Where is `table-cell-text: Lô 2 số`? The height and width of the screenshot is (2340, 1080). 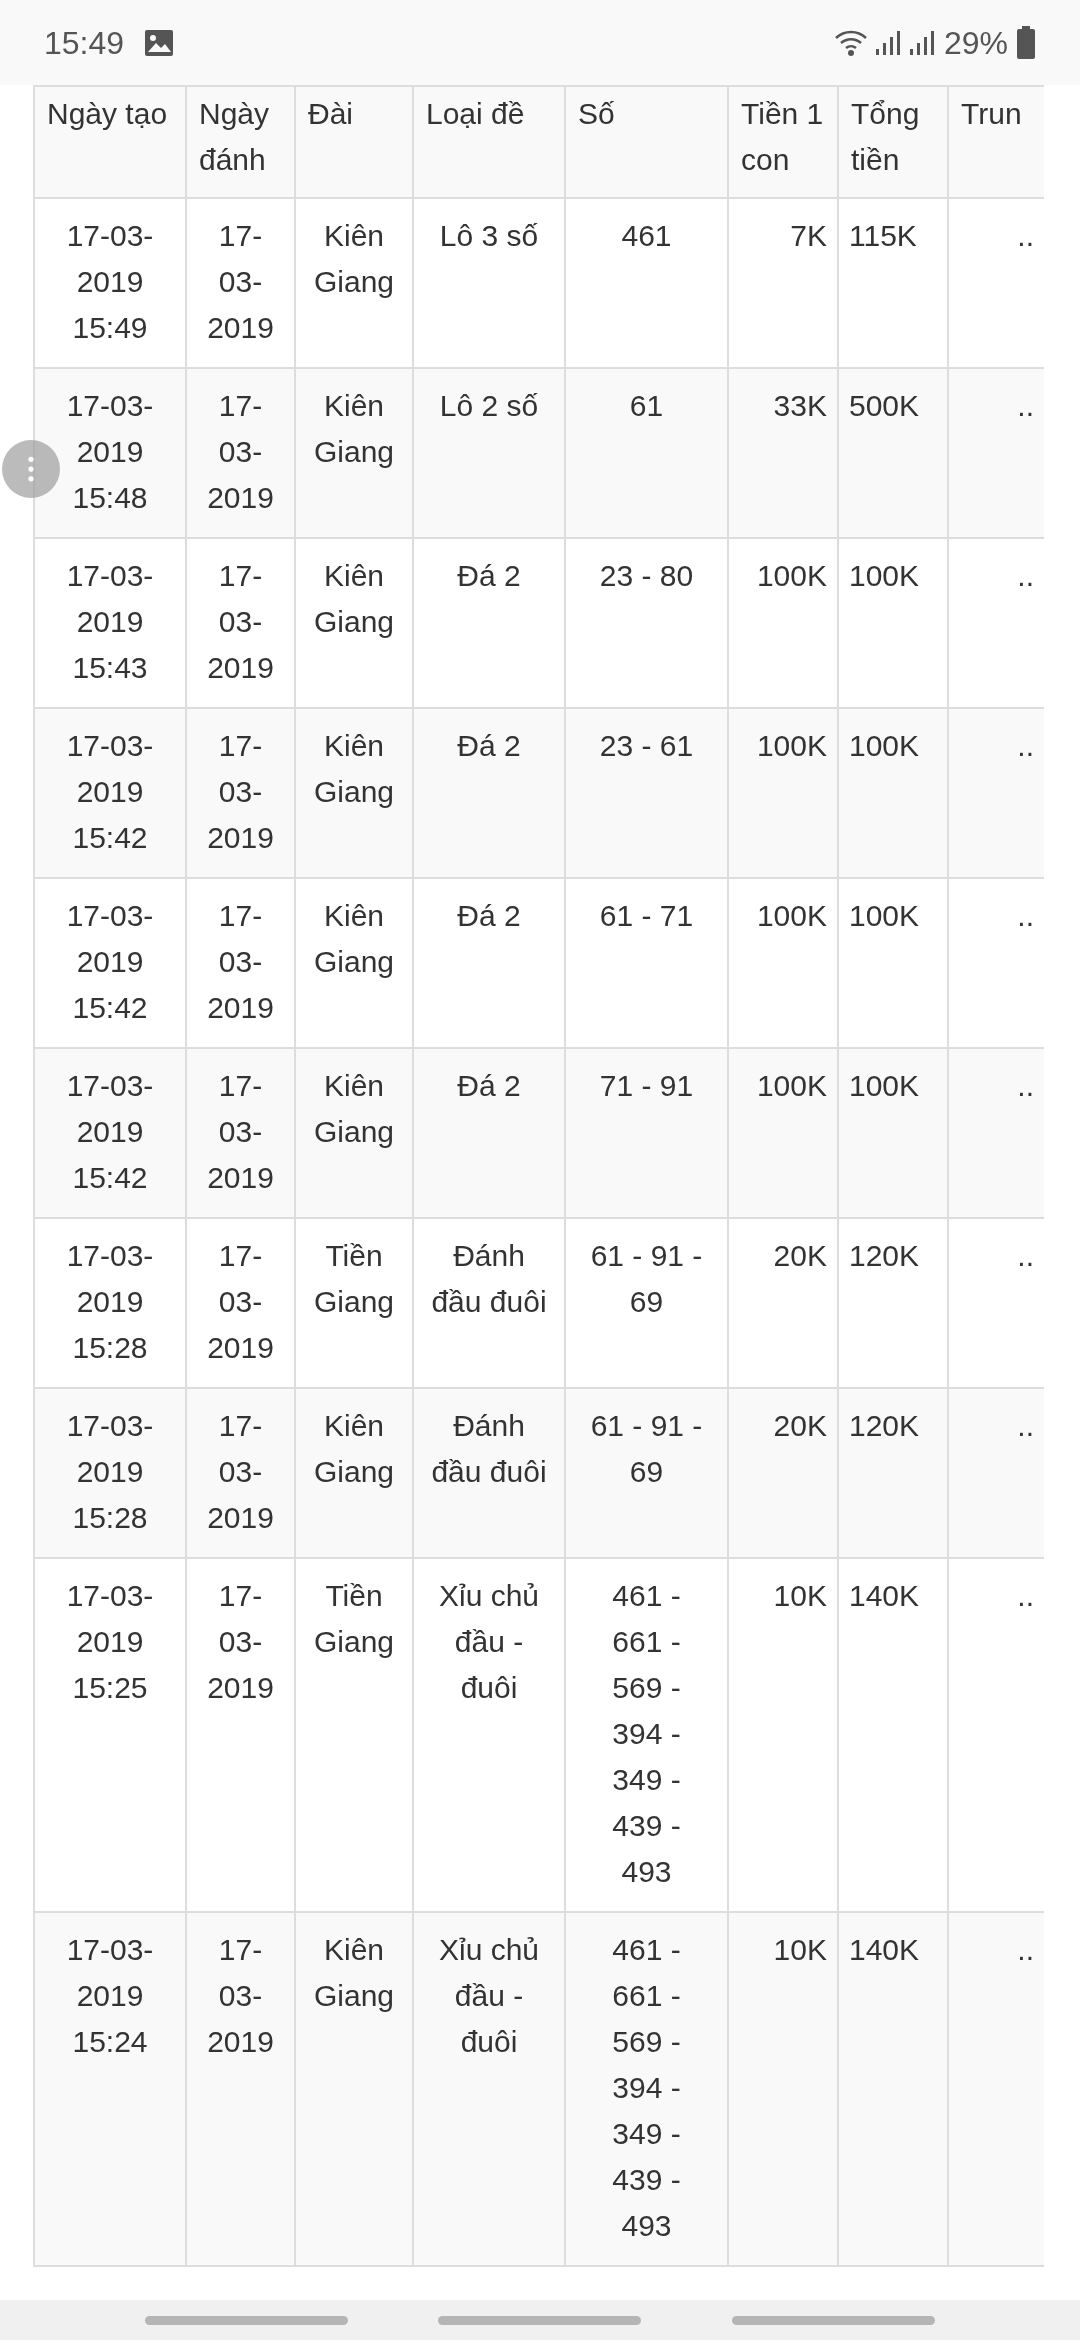
table-cell-text: Lô 2 số is located at coordinates (489, 406).